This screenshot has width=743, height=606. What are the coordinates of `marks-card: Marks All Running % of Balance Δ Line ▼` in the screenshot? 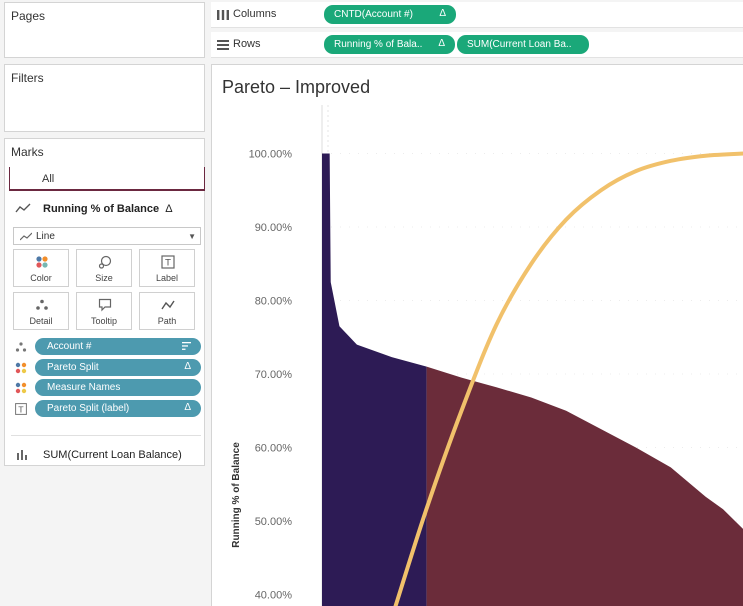 It's located at (104, 302).